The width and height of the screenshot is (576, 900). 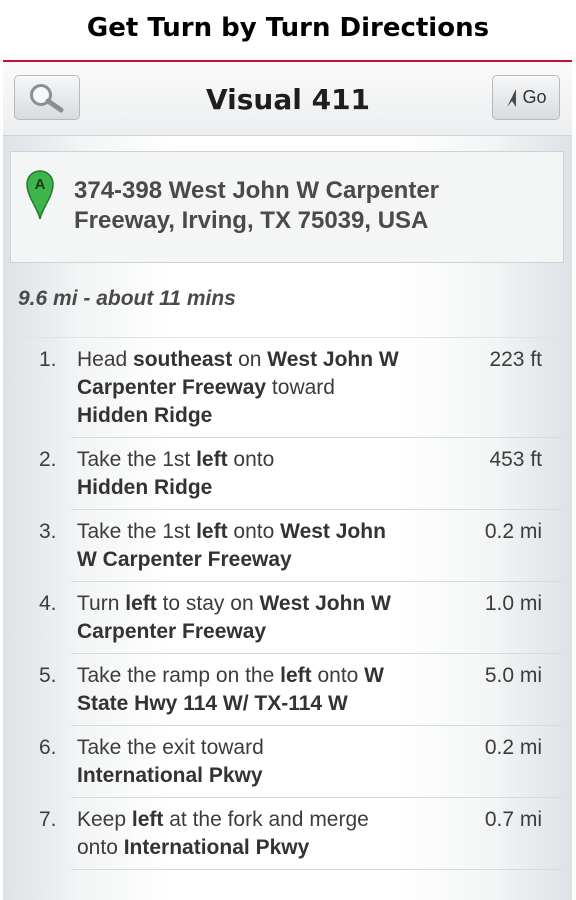 I want to click on step-number: 6., so click(x=48, y=747).